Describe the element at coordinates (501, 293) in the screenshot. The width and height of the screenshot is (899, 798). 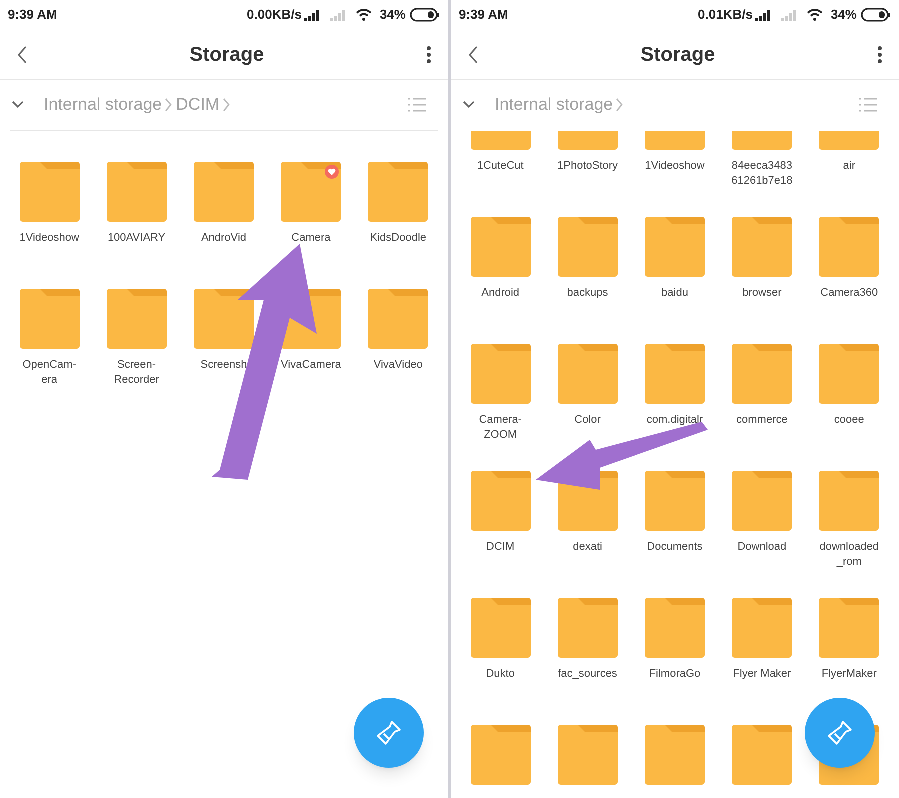
I see `folder-label: Android` at that location.